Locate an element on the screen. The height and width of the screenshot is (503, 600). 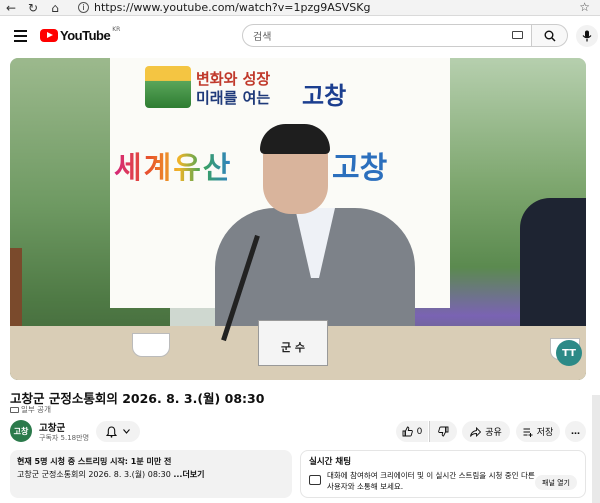
voice-search-button is located at coordinates (587, 36).